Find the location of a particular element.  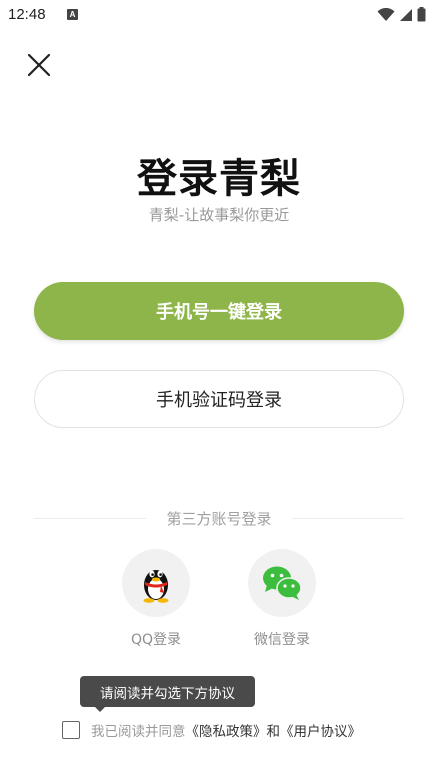

sms-code-login-button: 手机验证码登录 is located at coordinates (219, 399).